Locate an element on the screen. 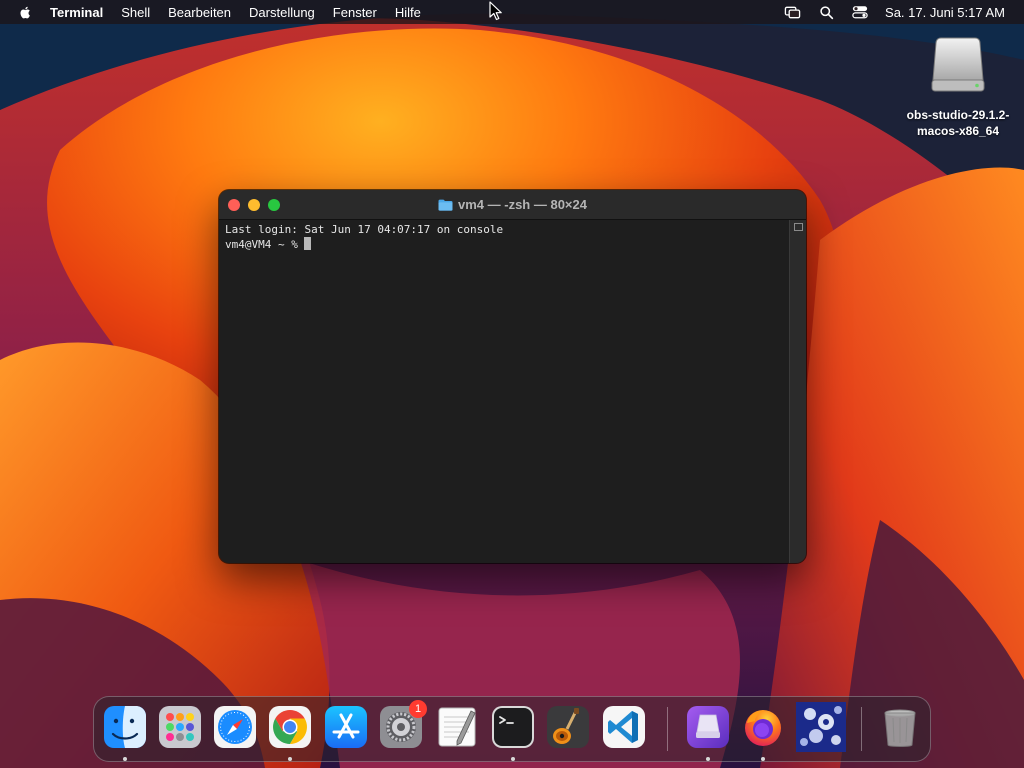 The image size is (1024, 768). garageband-icon is located at coordinates (568, 727).